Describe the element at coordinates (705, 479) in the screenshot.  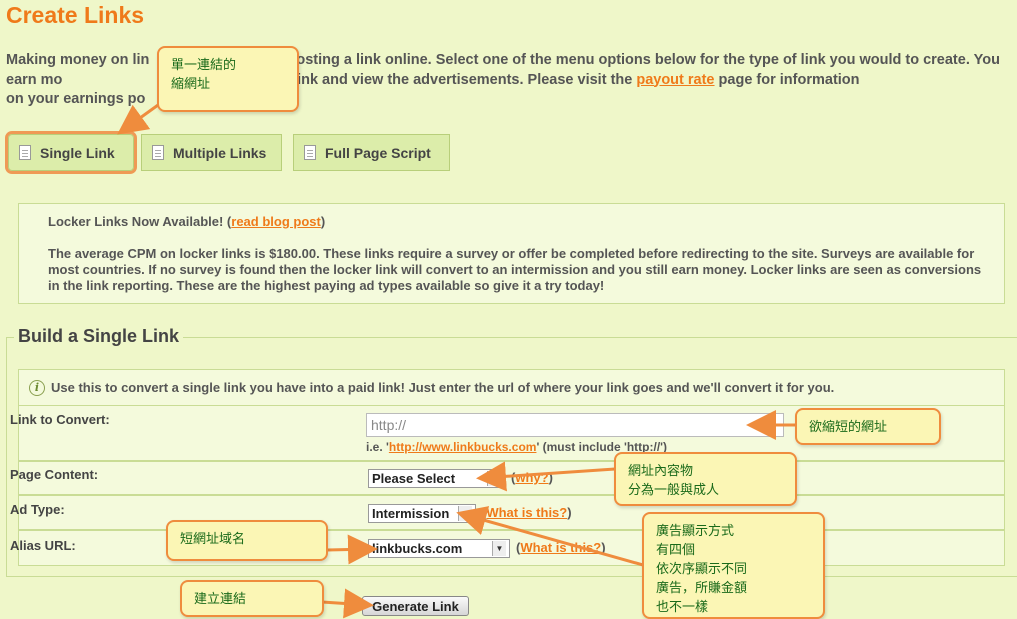
I see `callout-page-content: 網址內容物 分為一般與成人` at that location.